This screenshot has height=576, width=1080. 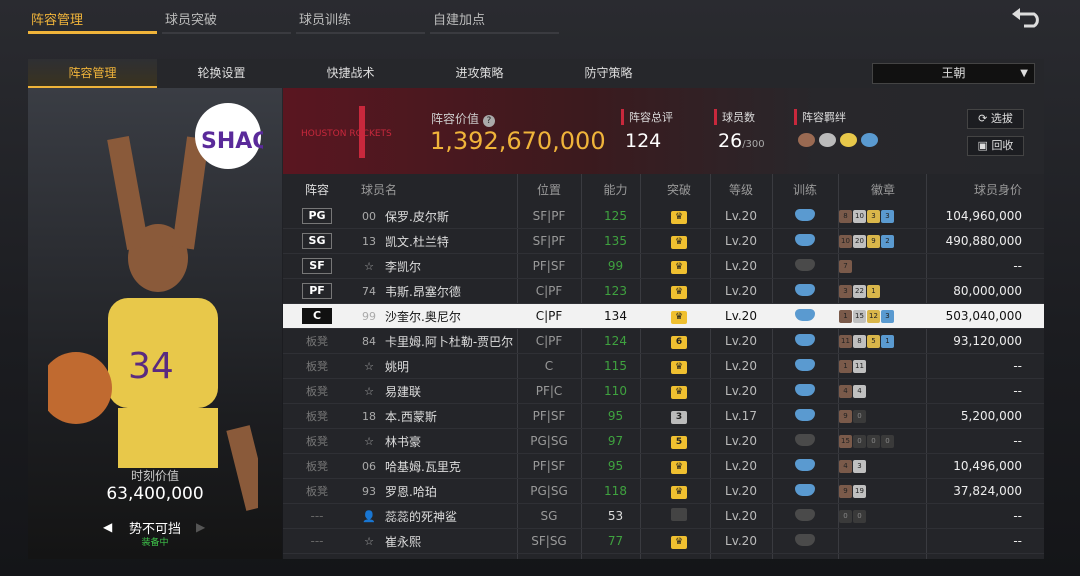 I want to click on badges: 7, so click(x=845, y=266).